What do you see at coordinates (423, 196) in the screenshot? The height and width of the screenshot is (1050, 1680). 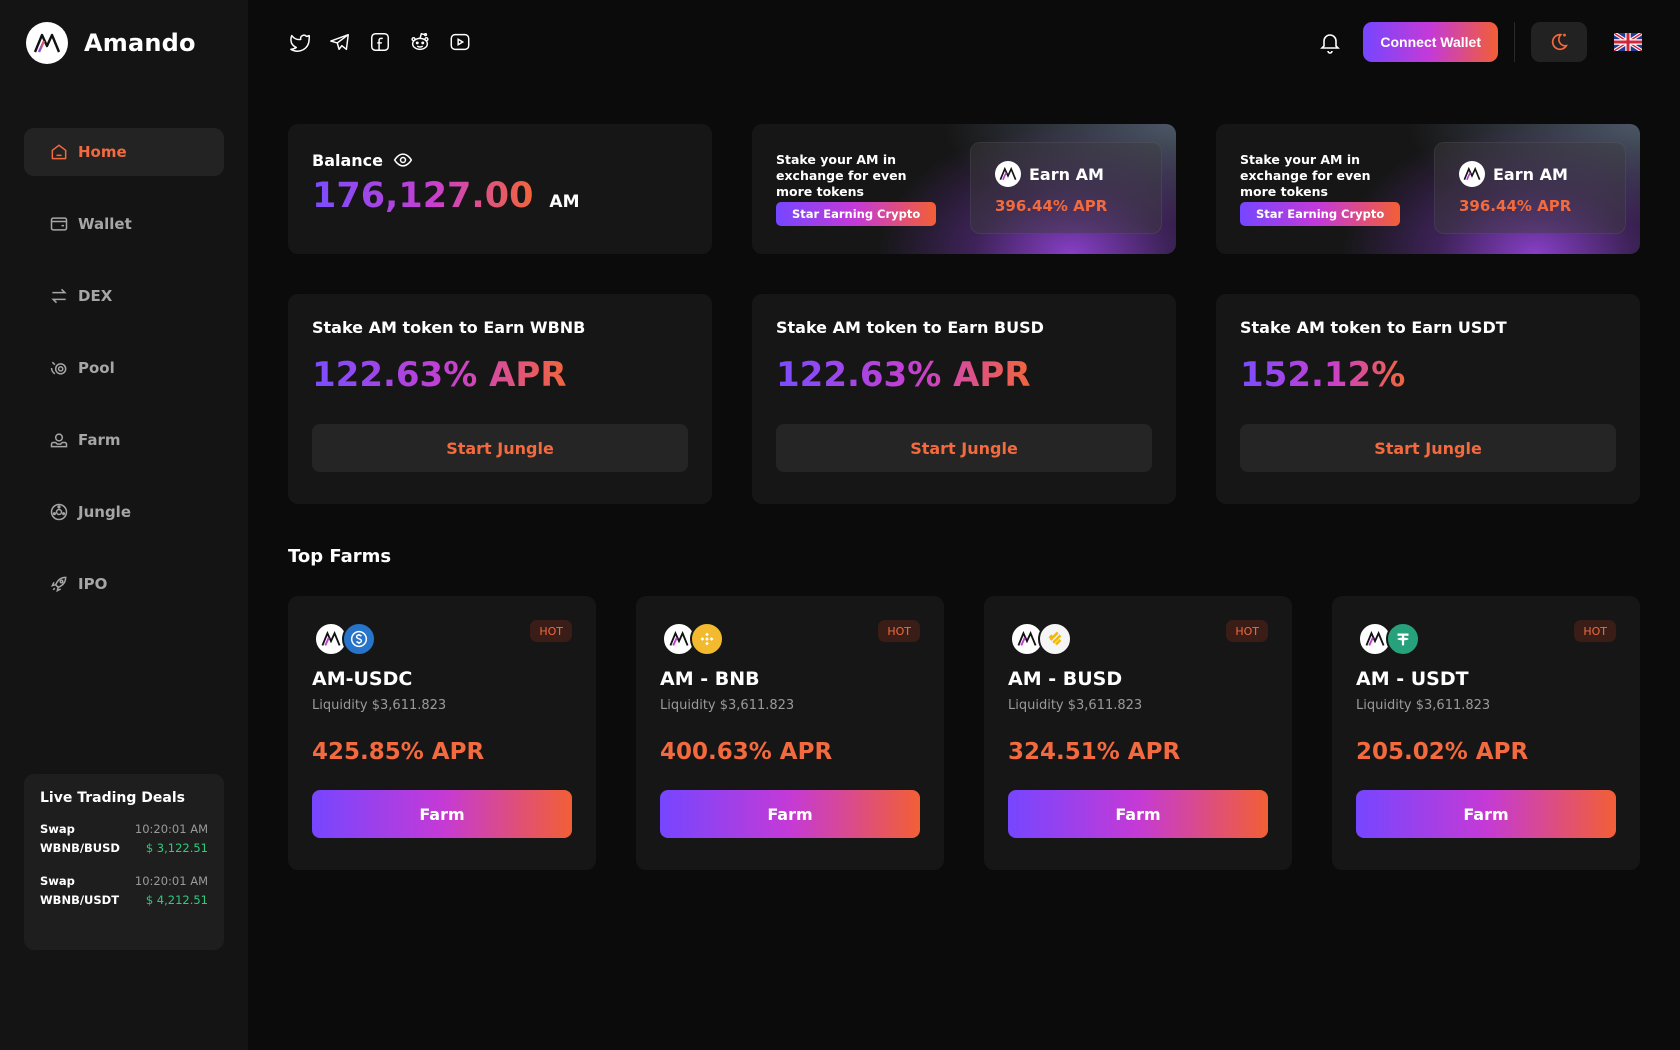 I see `balance-value: 176,127.00` at bounding box center [423, 196].